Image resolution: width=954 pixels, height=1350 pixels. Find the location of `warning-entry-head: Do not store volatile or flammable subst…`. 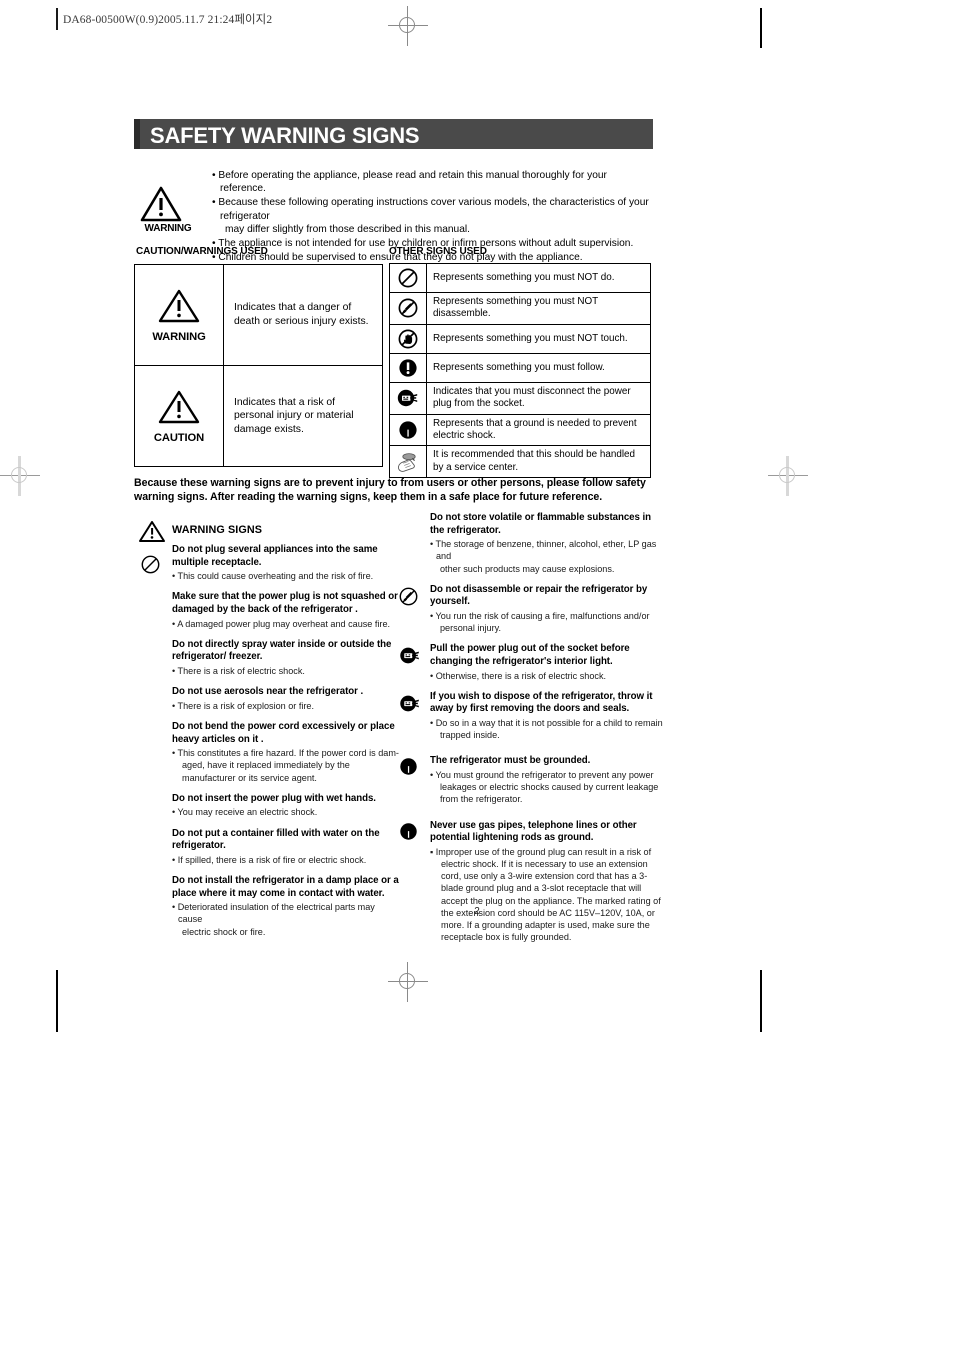

warning-entry-head: Do not store volatile or flammable subst… is located at coordinates (541, 524).